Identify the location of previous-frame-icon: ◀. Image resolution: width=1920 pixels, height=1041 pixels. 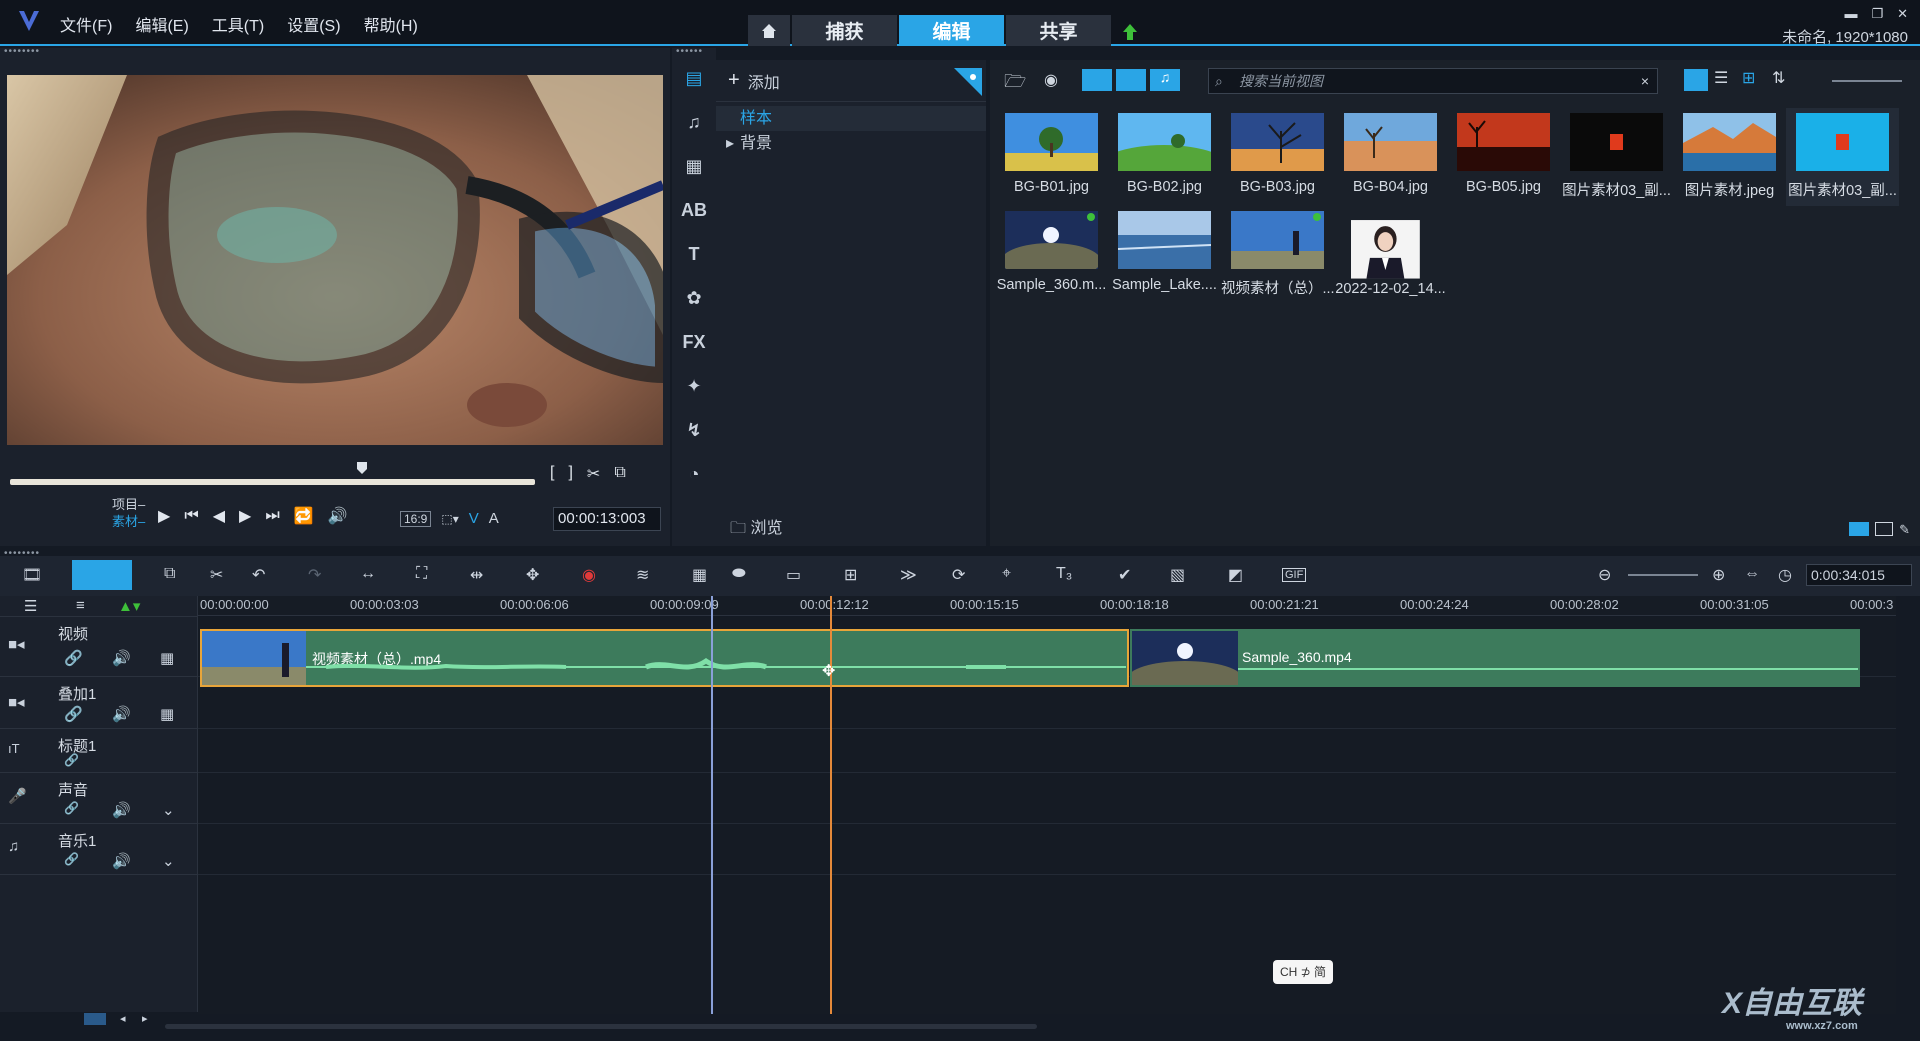
(219, 516).